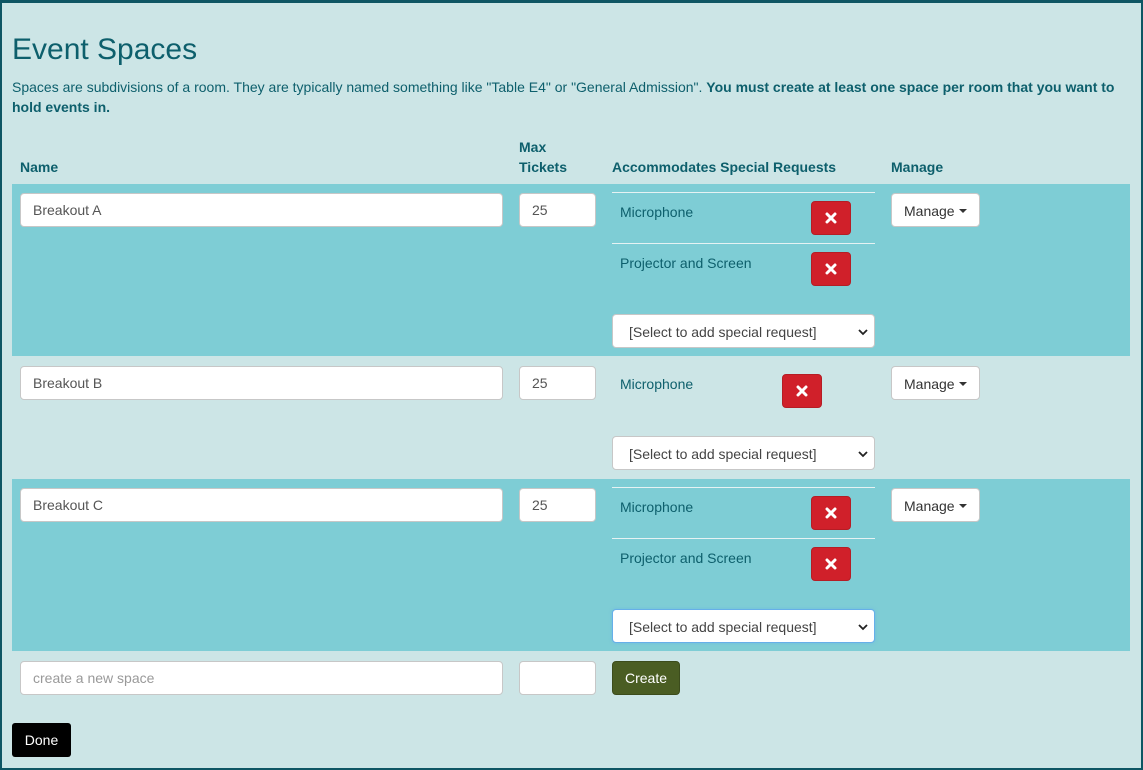 The height and width of the screenshot is (770, 1143). What do you see at coordinates (105, 49) in the screenshot?
I see `page-title: Event Spaces` at bounding box center [105, 49].